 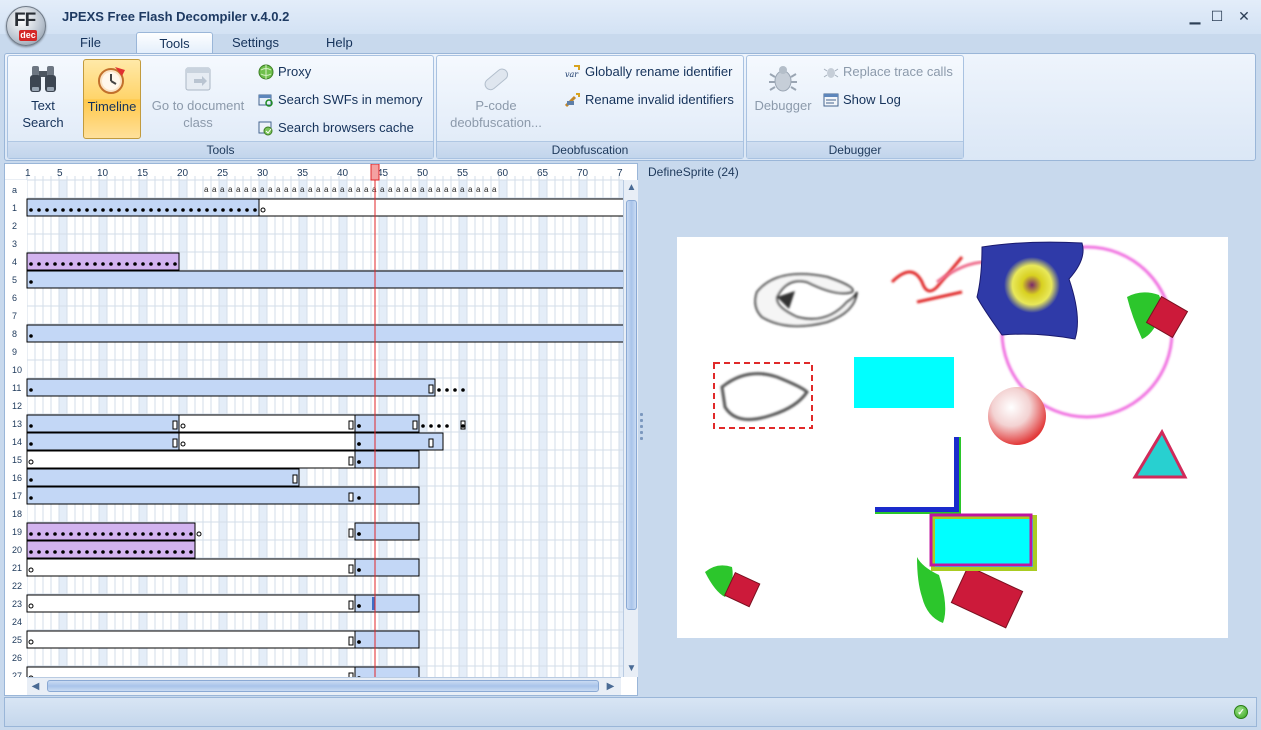 What do you see at coordinates (174, 43) in the screenshot?
I see `tab-tools: Tools` at bounding box center [174, 43].